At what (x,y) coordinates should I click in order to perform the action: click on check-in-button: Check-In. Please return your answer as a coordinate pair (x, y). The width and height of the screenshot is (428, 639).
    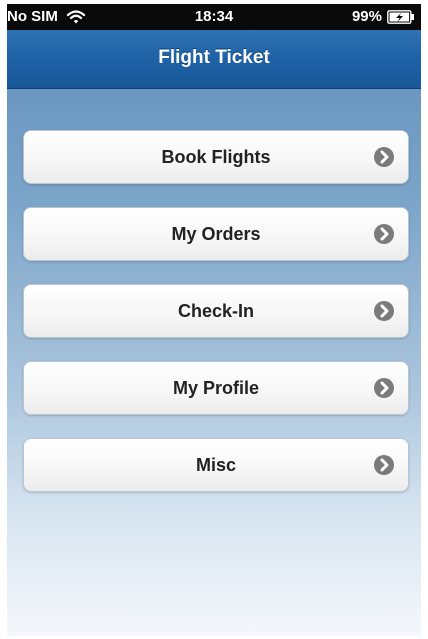
    Looking at the image, I should click on (216, 311).